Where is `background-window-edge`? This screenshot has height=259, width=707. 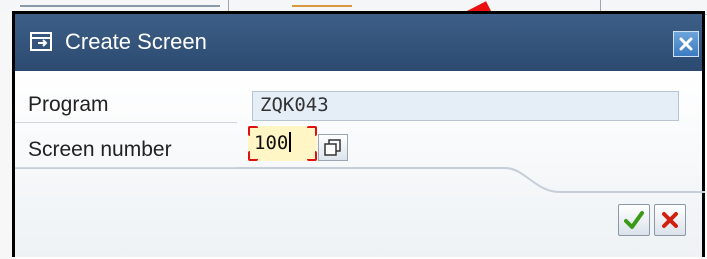
background-window-edge is located at coordinates (6, 136).